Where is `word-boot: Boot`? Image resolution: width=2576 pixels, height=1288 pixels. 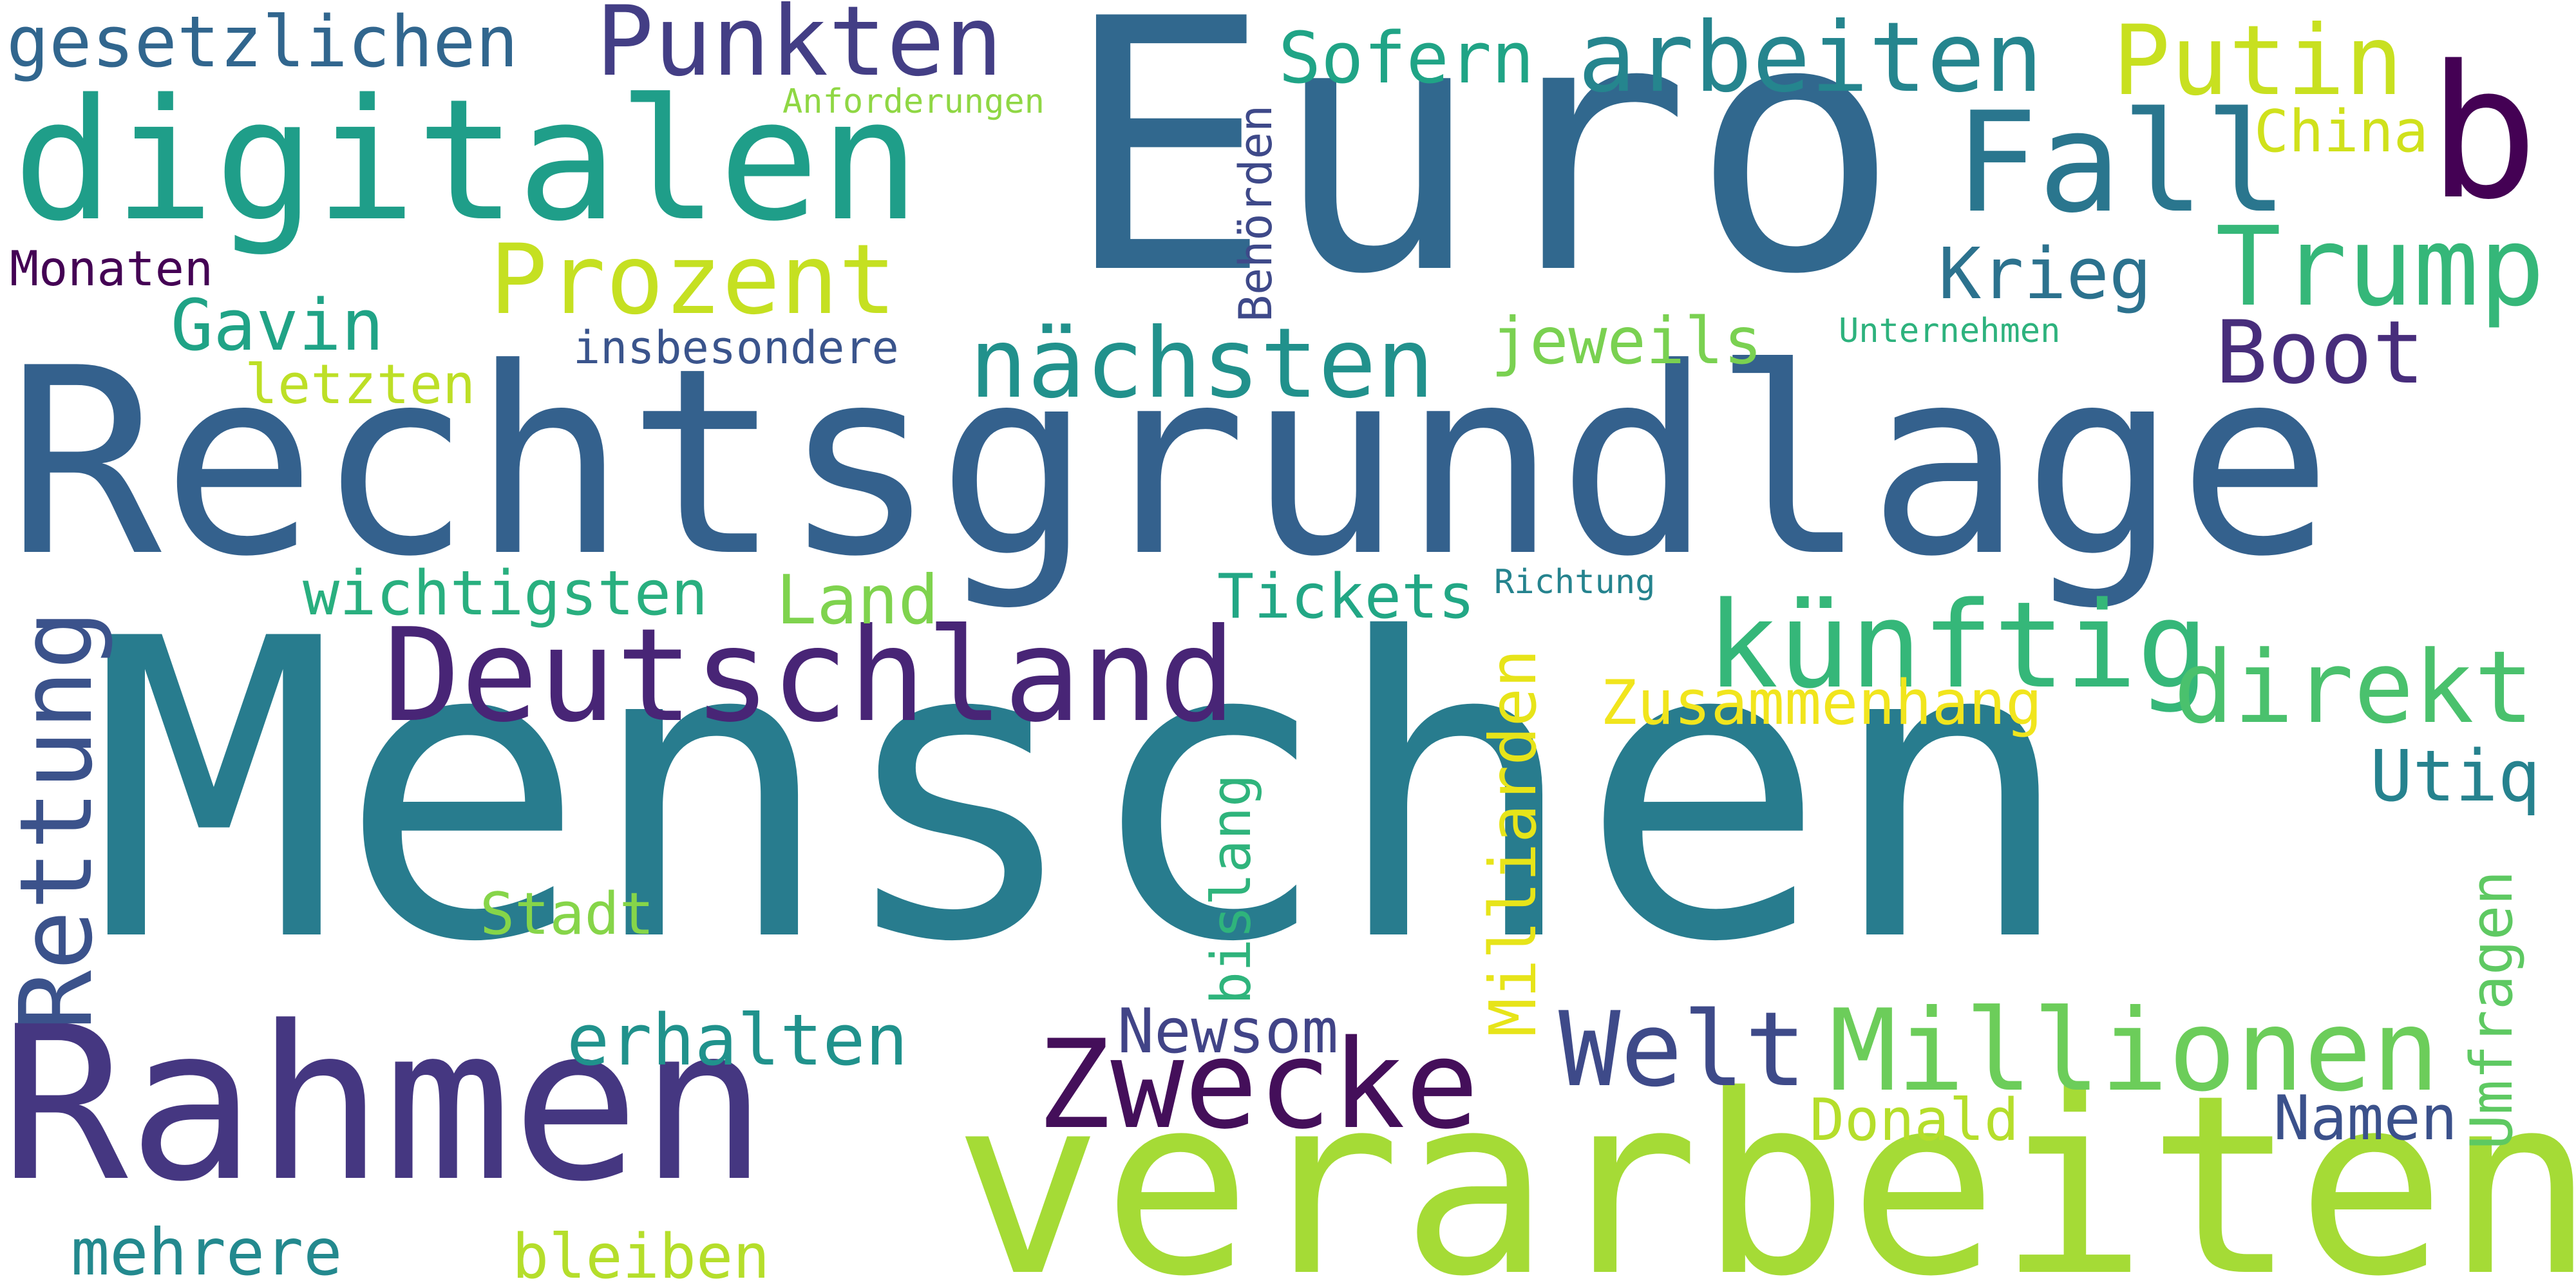 word-boot: Boot is located at coordinates (2320, 352).